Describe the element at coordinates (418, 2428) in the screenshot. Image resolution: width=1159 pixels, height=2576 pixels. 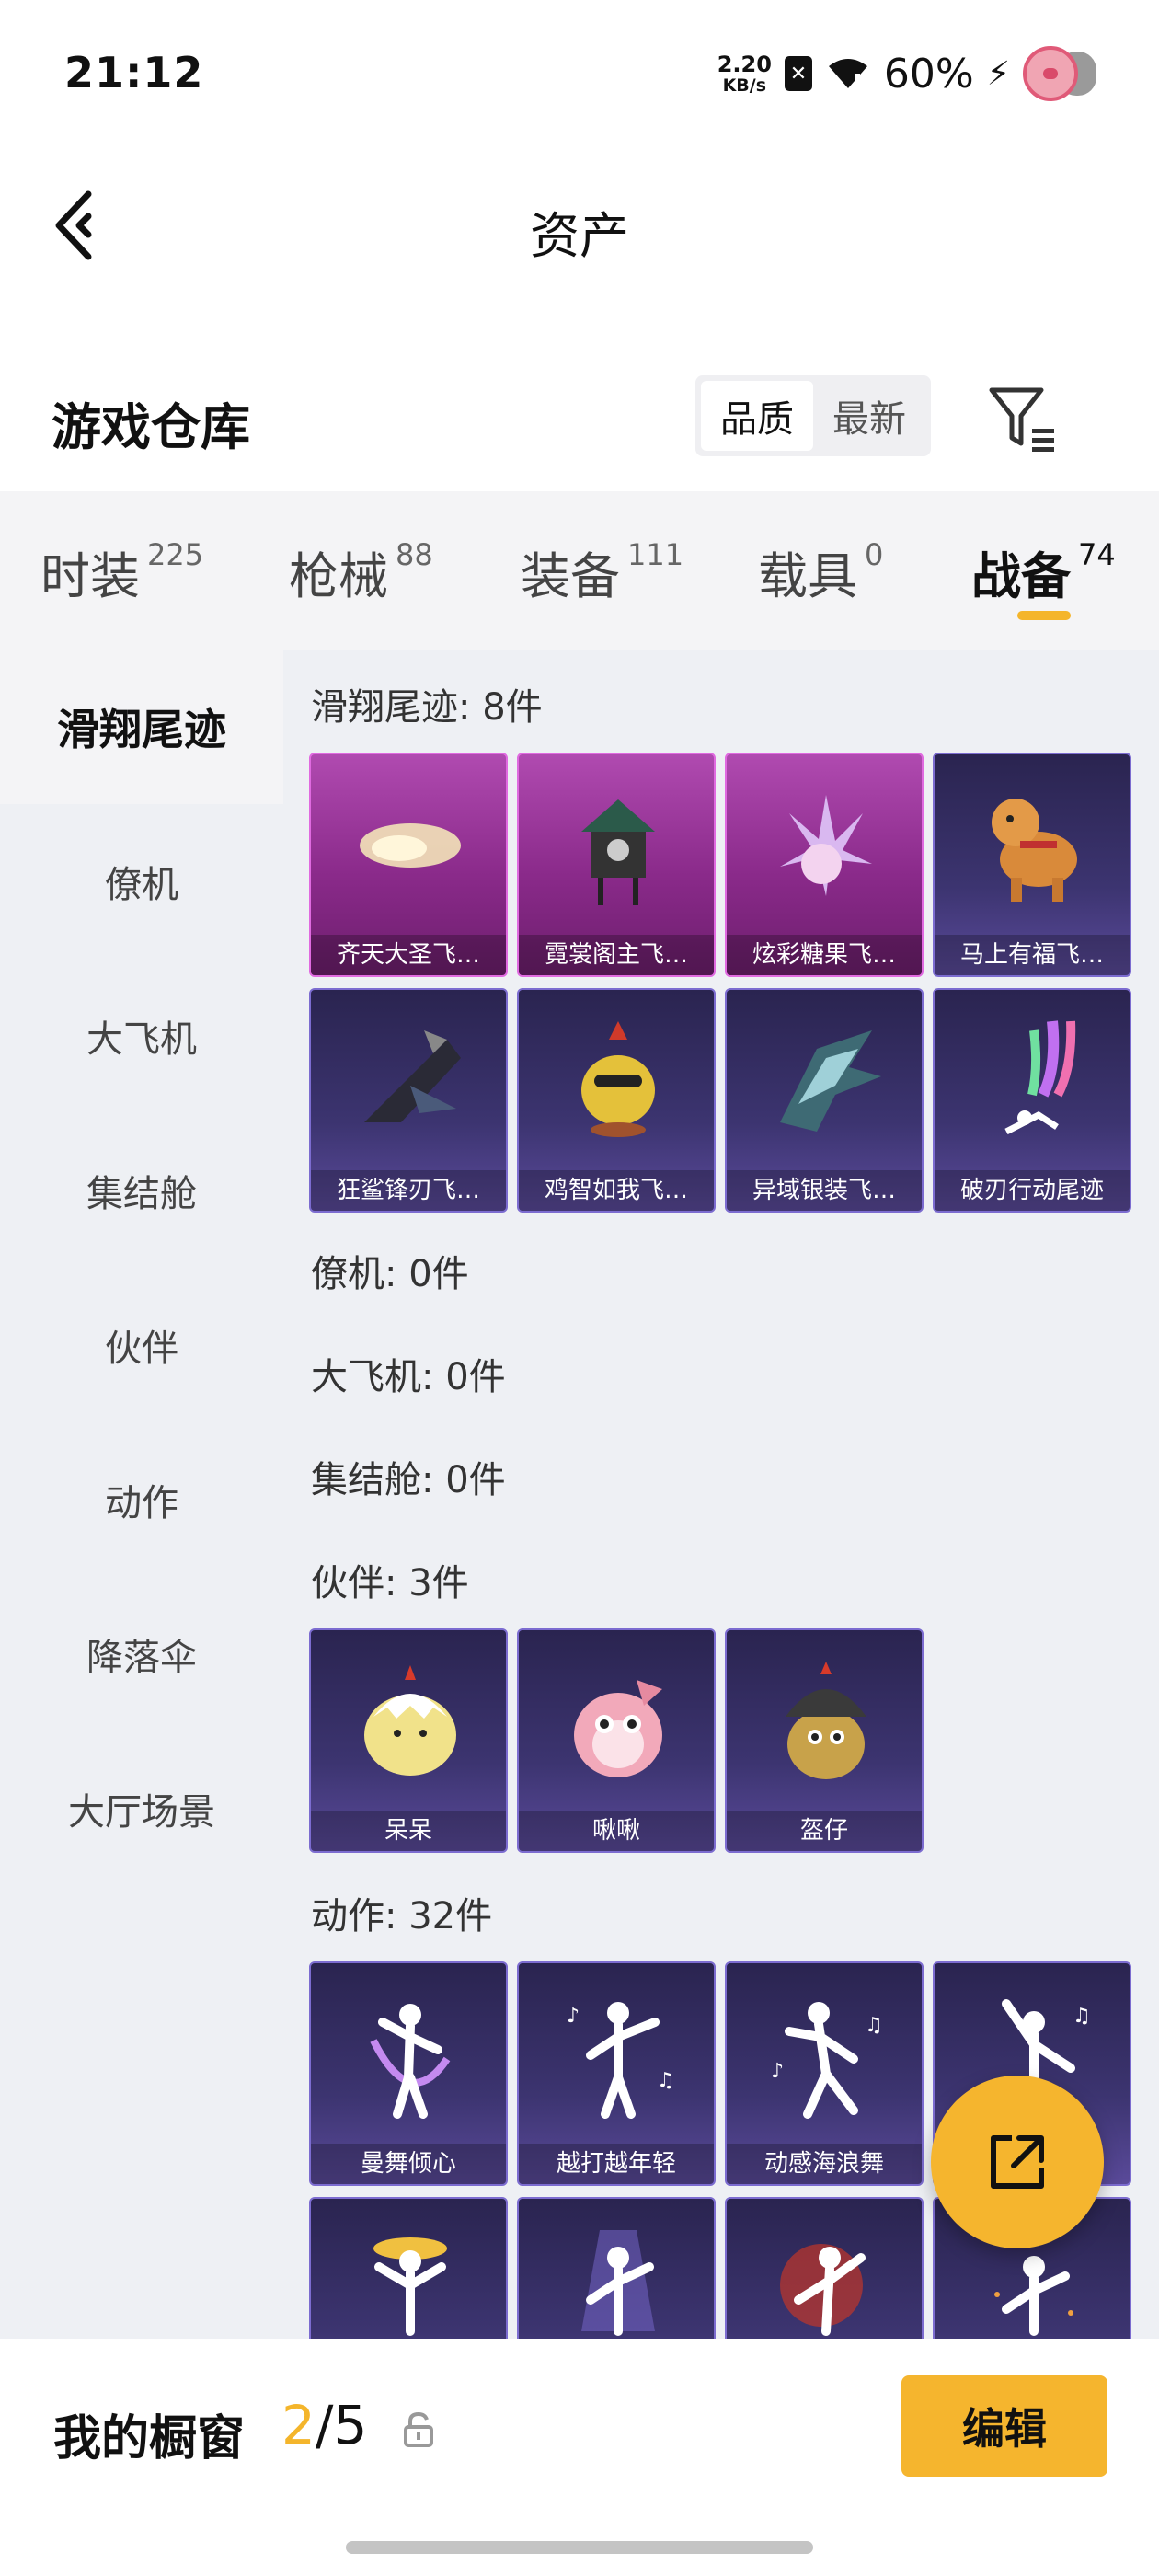
I see `lock-icon` at that location.